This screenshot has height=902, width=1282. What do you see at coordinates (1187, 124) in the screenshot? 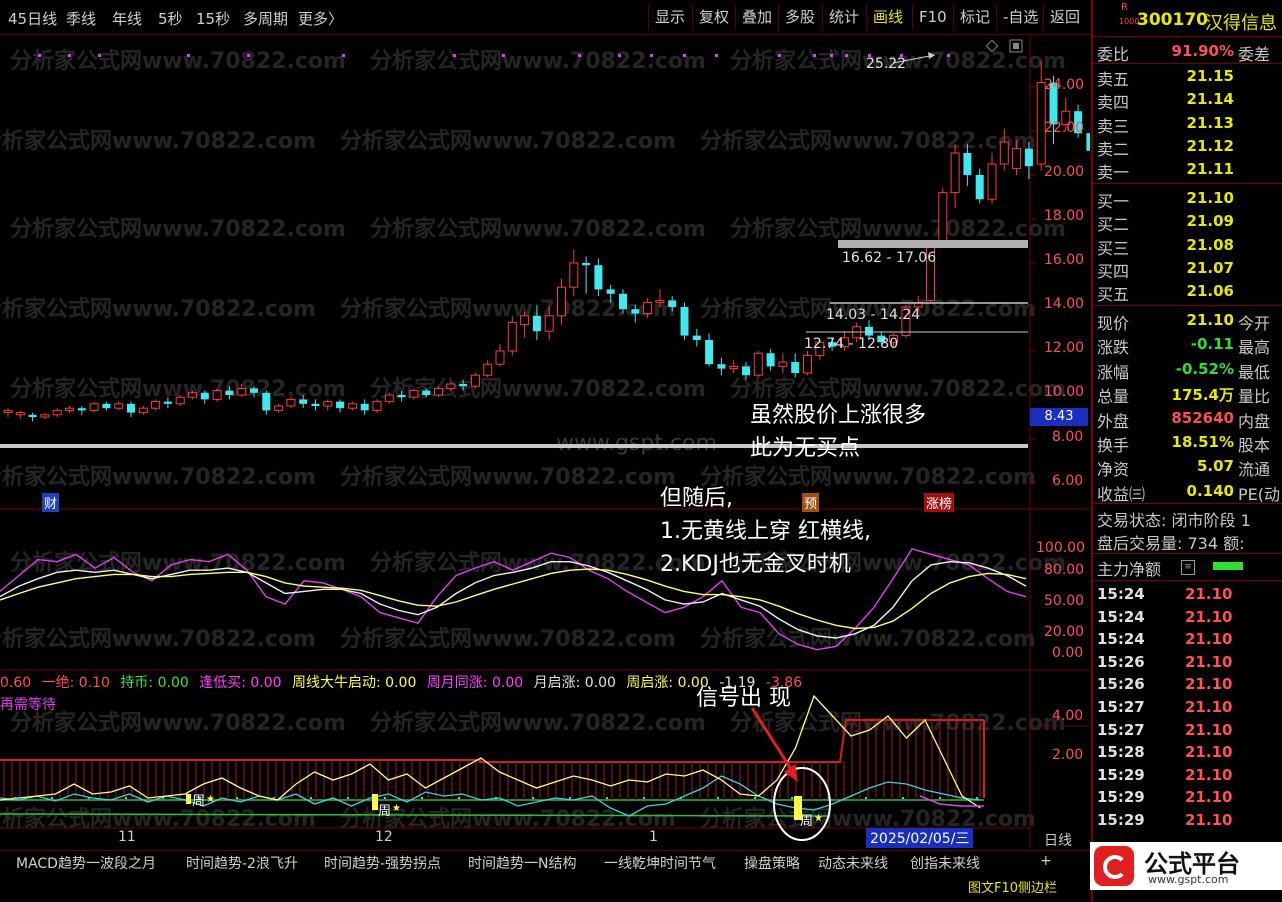
I see `ask-row: 卖三 21.13` at bounding box center [1187, 124].